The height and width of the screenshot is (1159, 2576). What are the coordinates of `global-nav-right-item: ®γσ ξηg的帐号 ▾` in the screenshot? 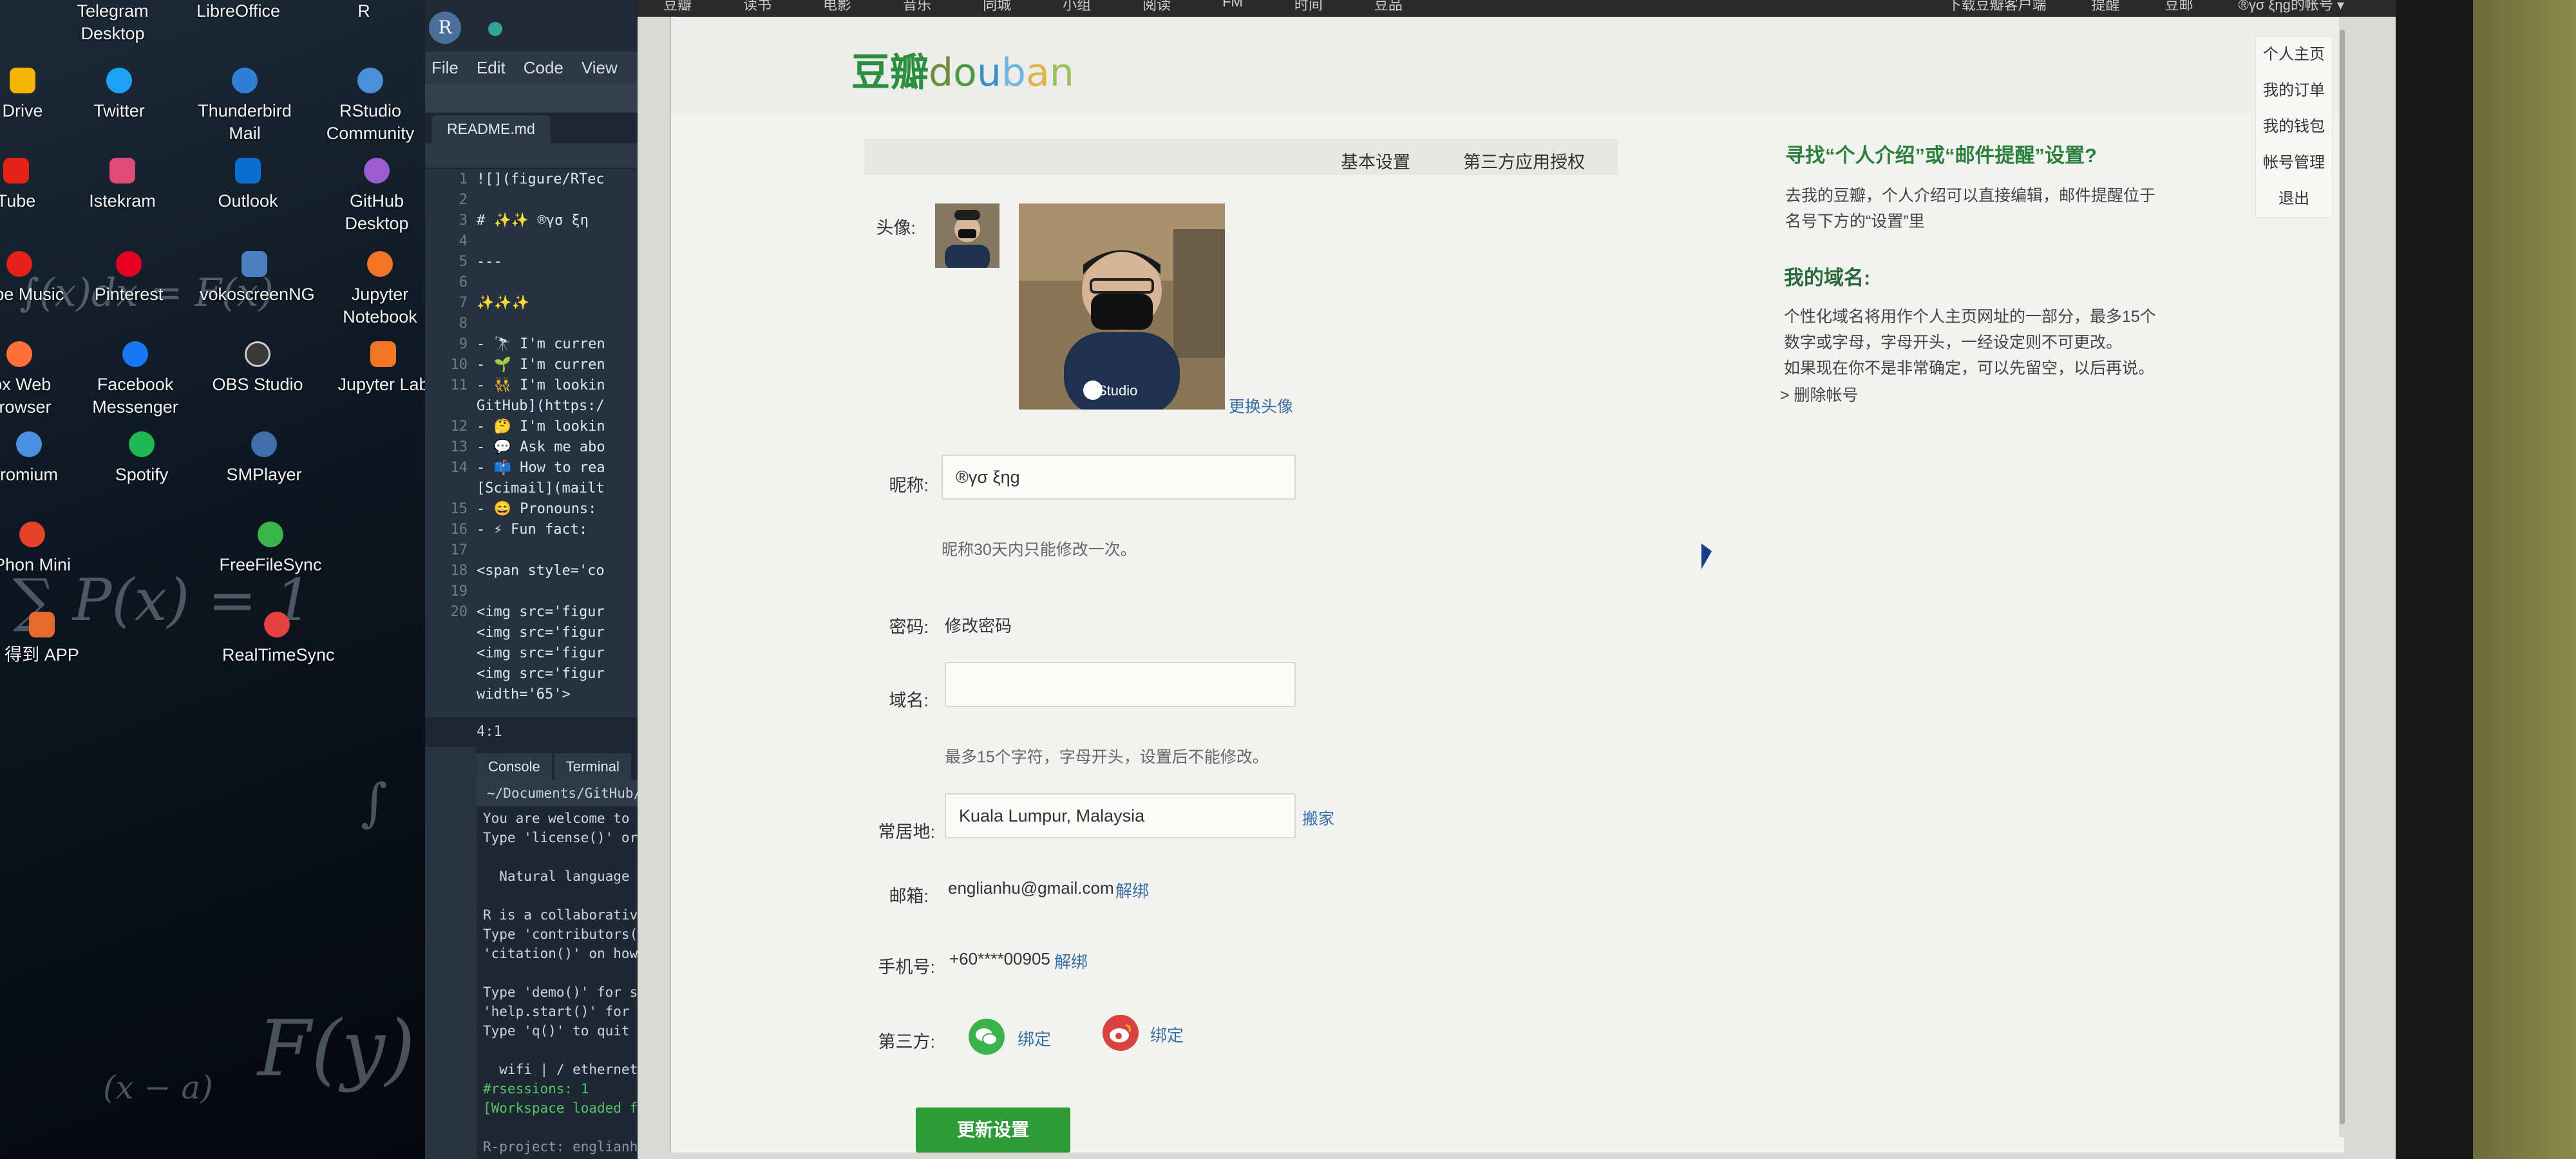 It's located at (2291, 7).